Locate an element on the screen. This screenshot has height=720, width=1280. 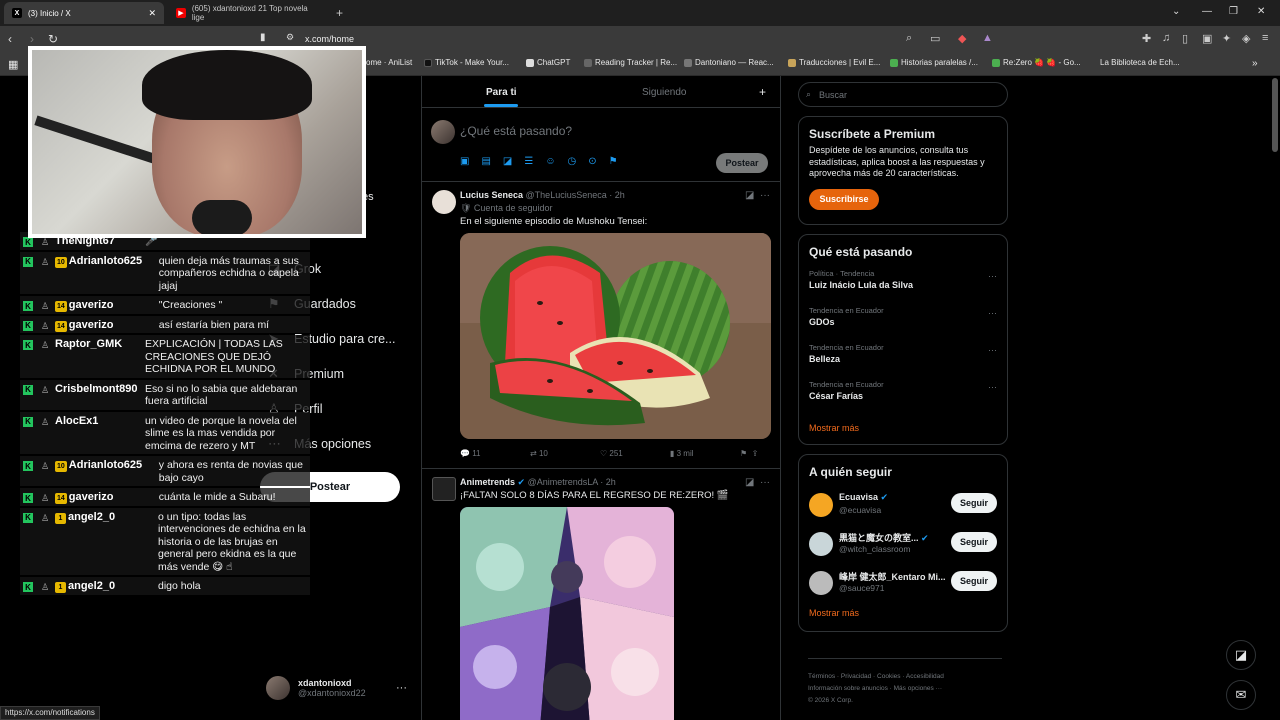
add-tab-icon: + is located at coordinates (762, 92).